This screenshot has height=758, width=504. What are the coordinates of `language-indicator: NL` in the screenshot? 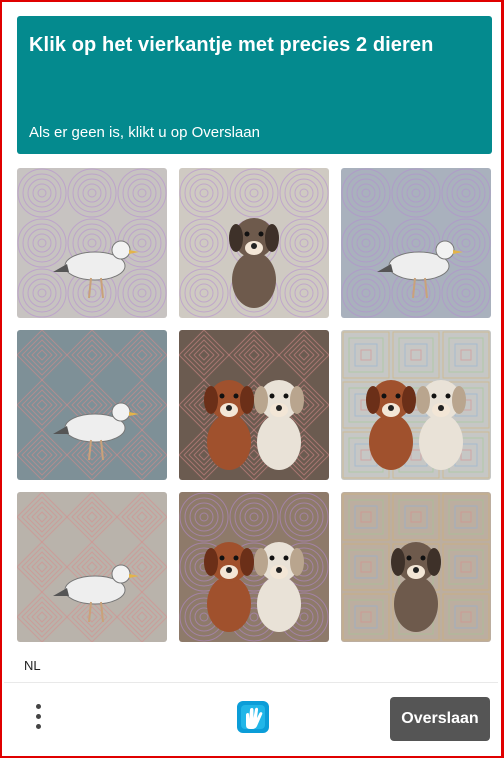 It's located at (32, 665).